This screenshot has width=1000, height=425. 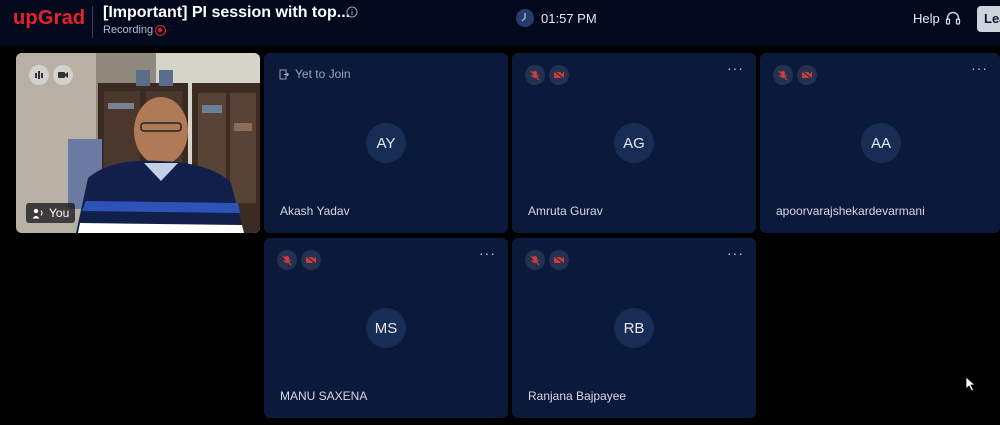 What do you see at coordinates (315, 211) in the screenshot?
I see `participant-name: Akash Yadav` at bounding box center [315, 211].